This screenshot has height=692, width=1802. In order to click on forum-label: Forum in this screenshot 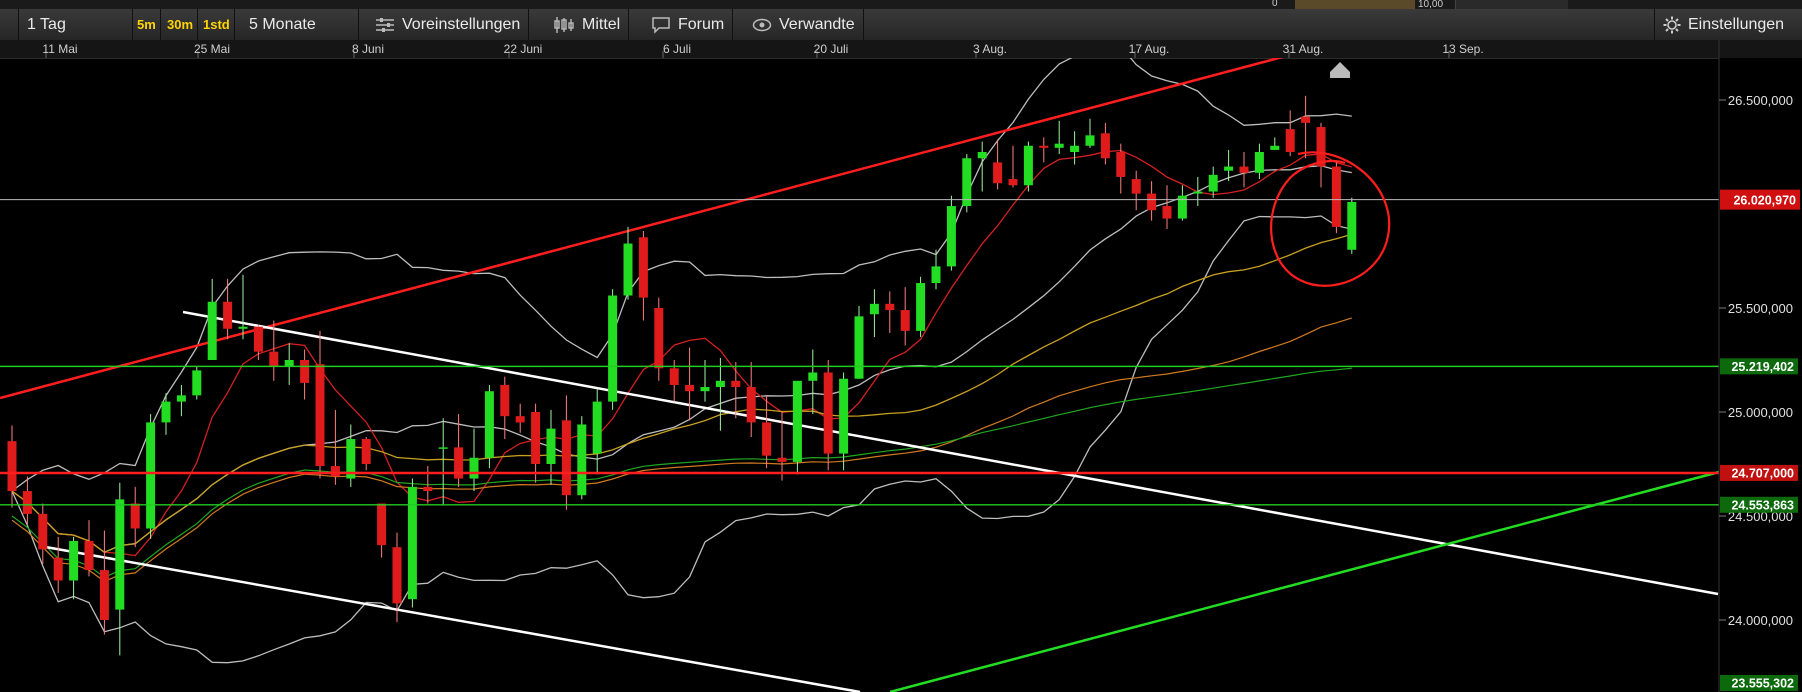, I will do `click(701, 24)`.